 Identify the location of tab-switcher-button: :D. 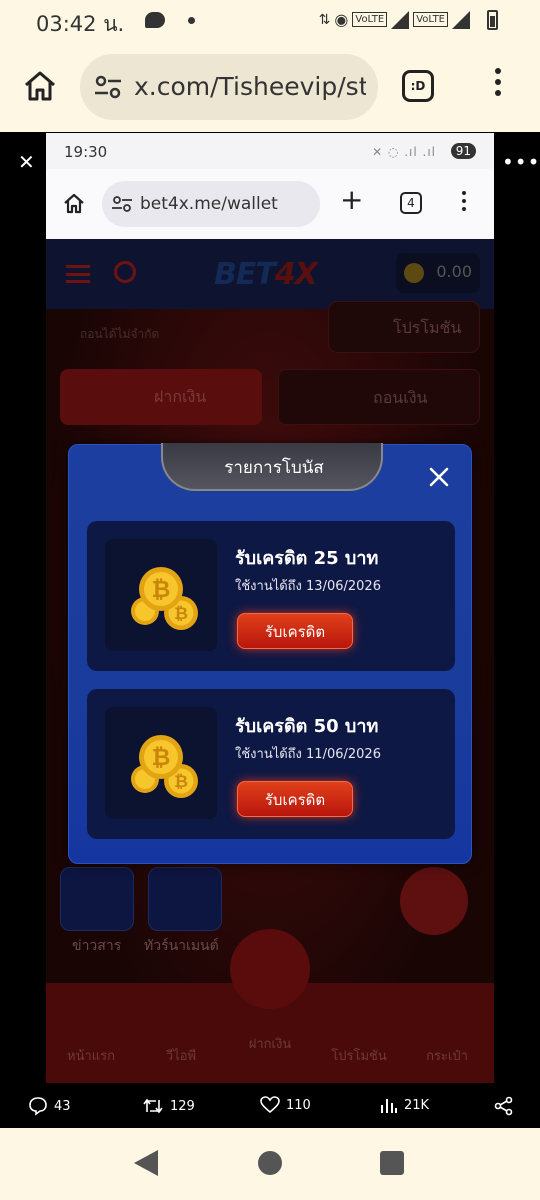
(418, 86).